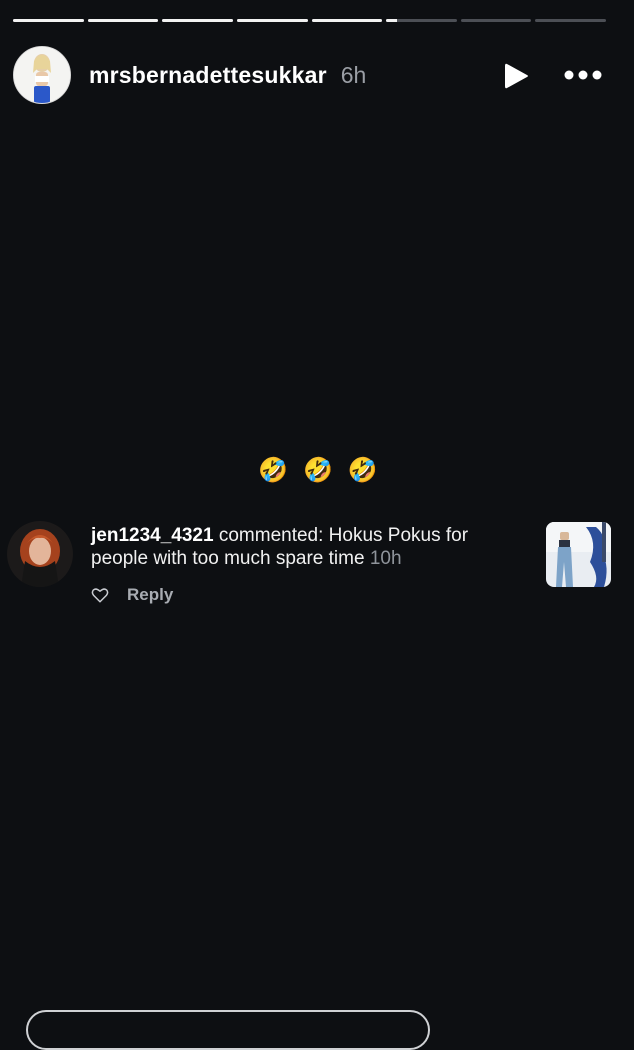  Describe the element at coordinates (40, 554) in the screenshot. I see `commenter-avatar` at that location.